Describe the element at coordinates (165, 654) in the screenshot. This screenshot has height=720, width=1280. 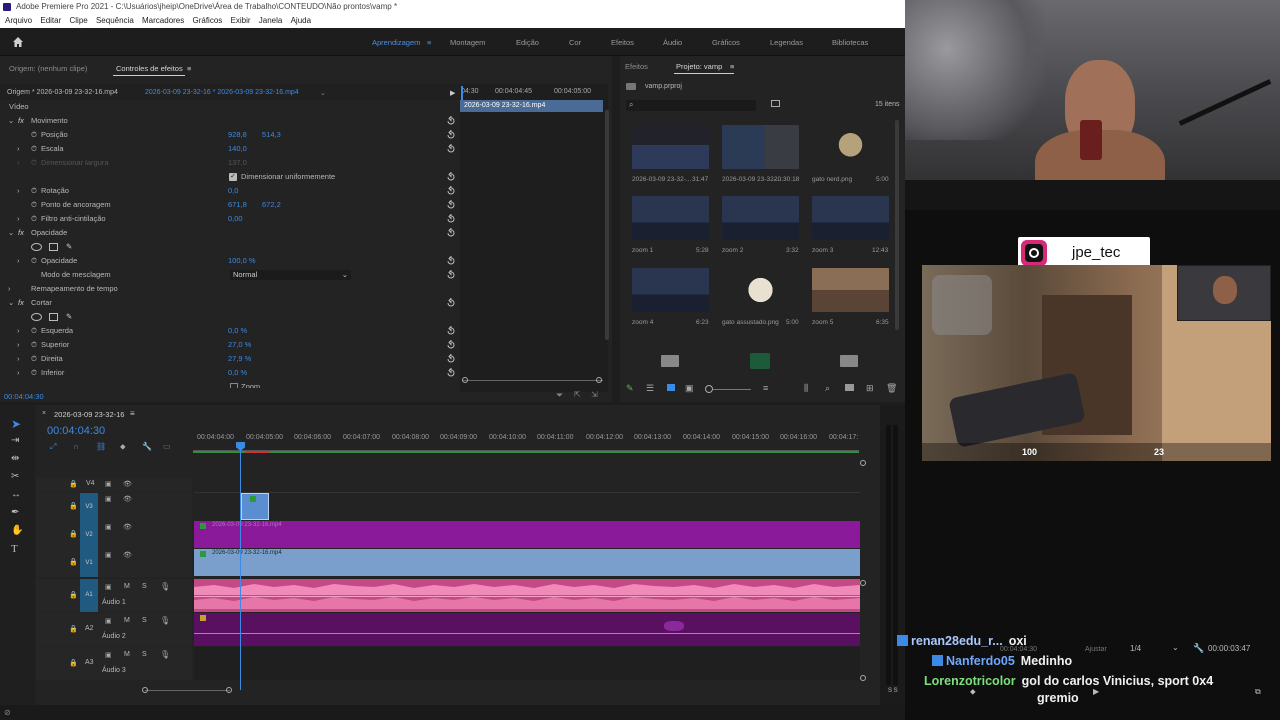
I see `microphone-icon: 🎙` at that location.